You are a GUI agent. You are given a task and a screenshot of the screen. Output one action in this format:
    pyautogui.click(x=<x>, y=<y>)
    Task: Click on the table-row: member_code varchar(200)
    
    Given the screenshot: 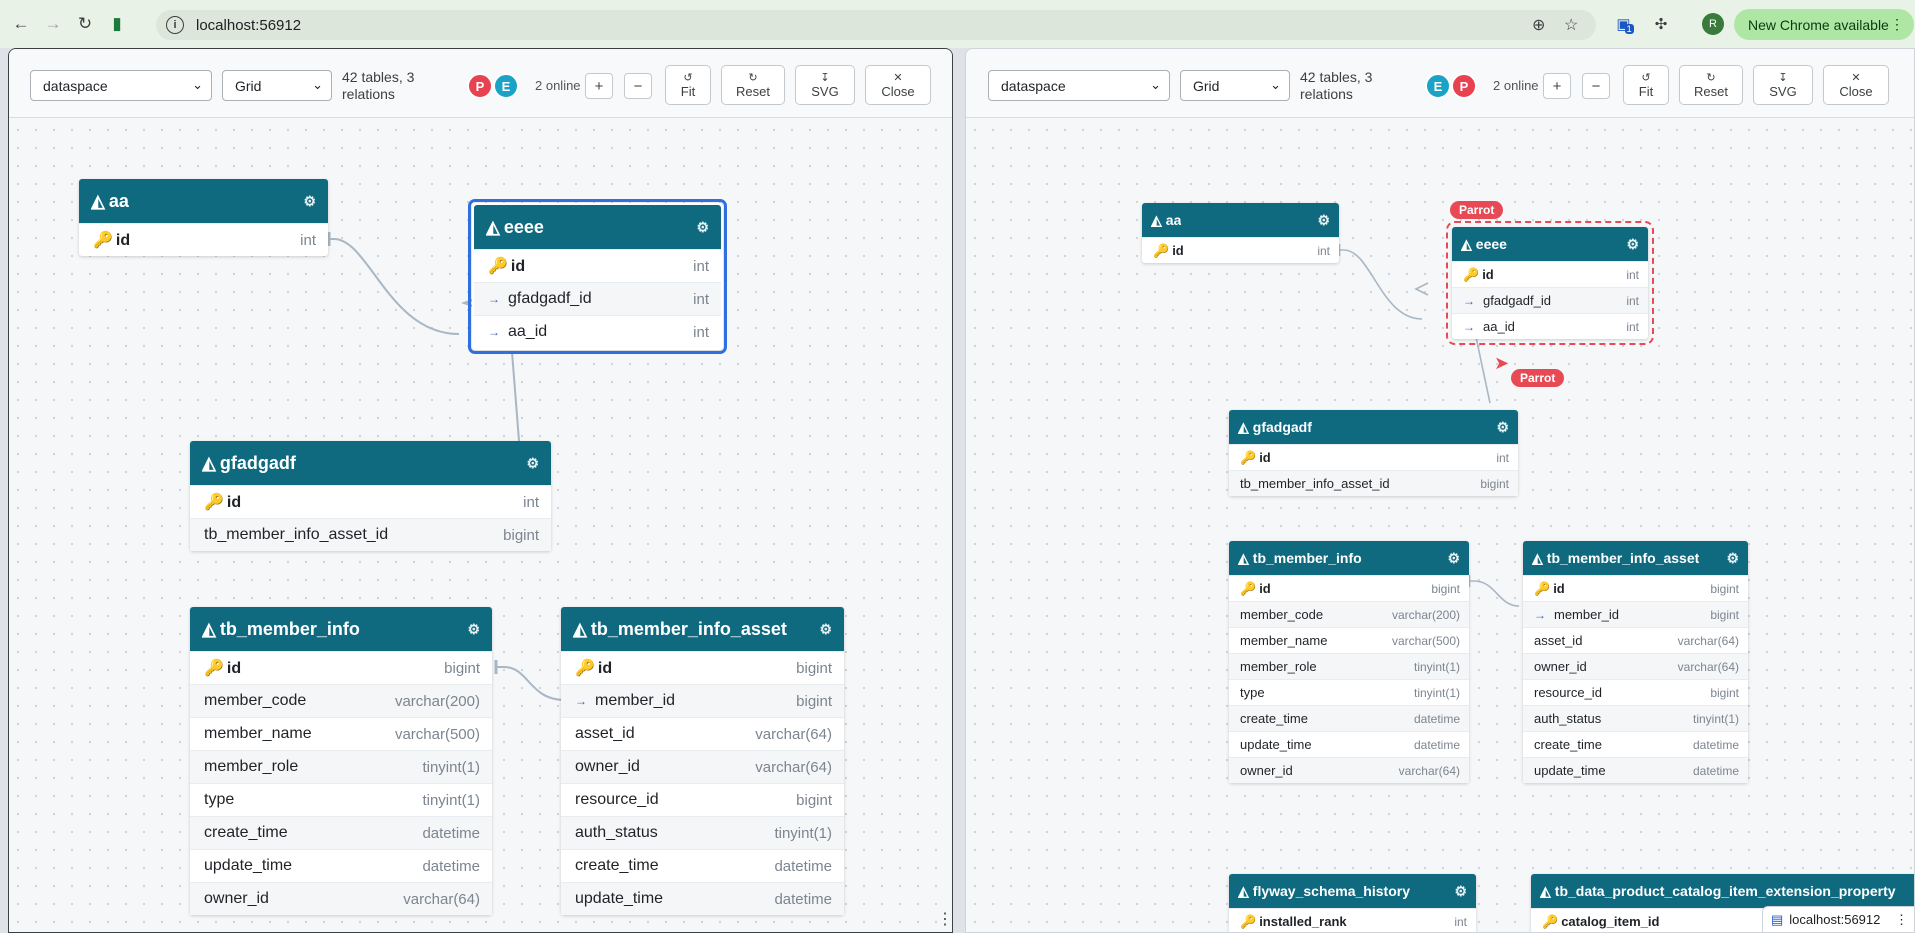 What is the action you would take?
    pyautogui.click(x=1349, y=614)
    